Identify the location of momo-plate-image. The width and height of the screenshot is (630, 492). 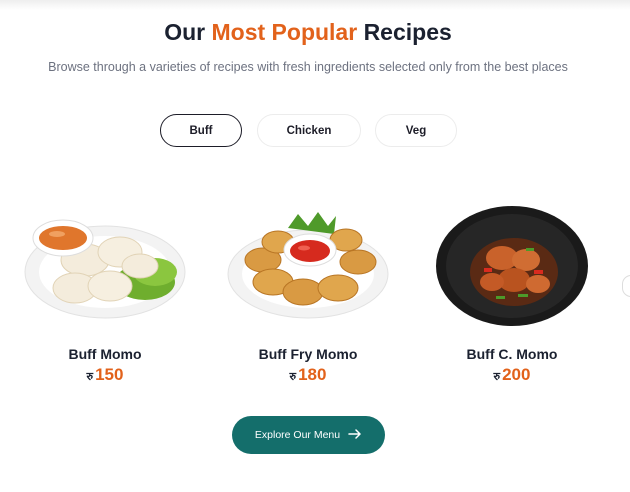
(105, 265).